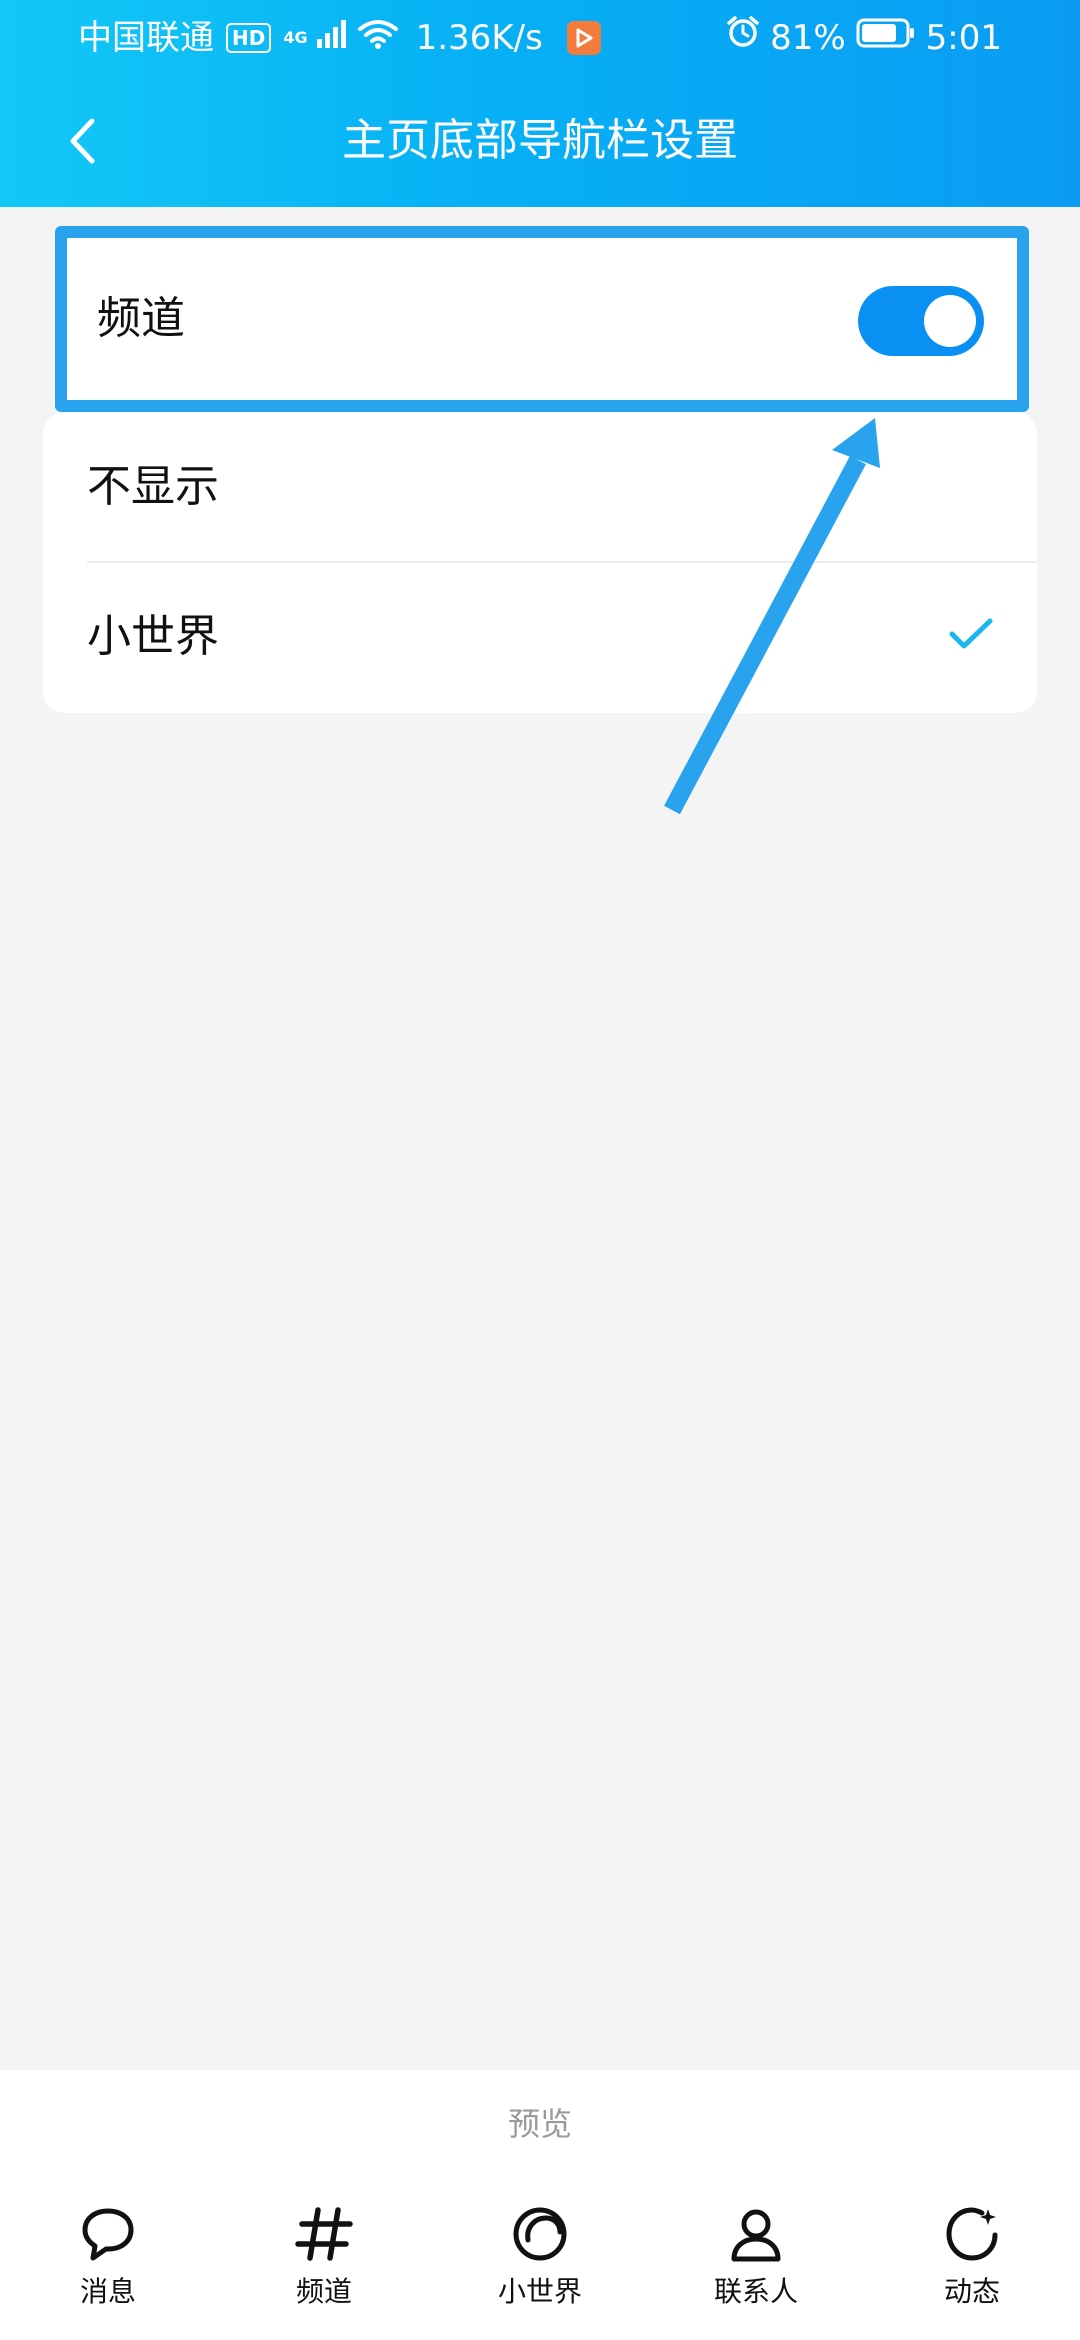 The width and height of the screenshot is (1080, 2340). Describe the element at coordinates (540, 2234) in the screenshot. I see `small-world-icon` at that location.